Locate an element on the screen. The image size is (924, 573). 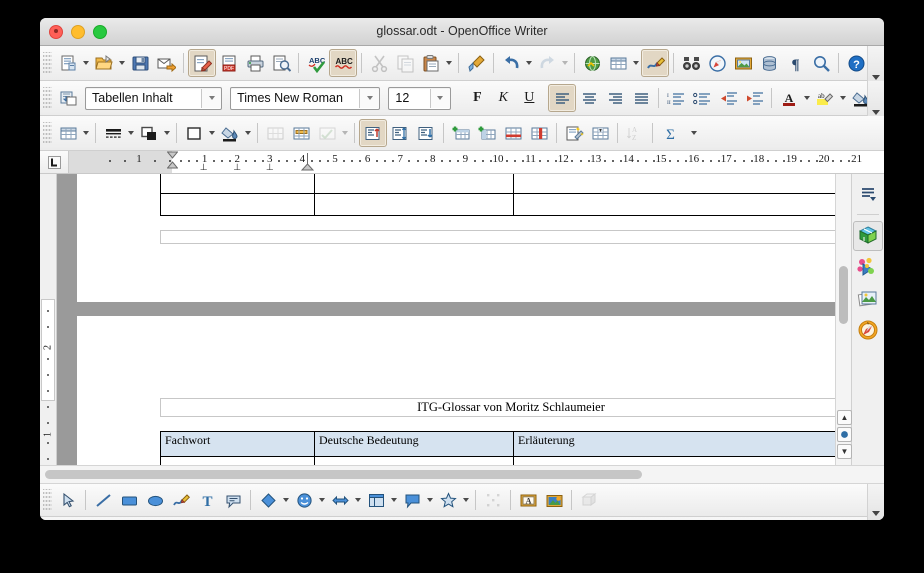
vertical-scrollbar: ▲ ▼ is located at coordinates (843, 319).